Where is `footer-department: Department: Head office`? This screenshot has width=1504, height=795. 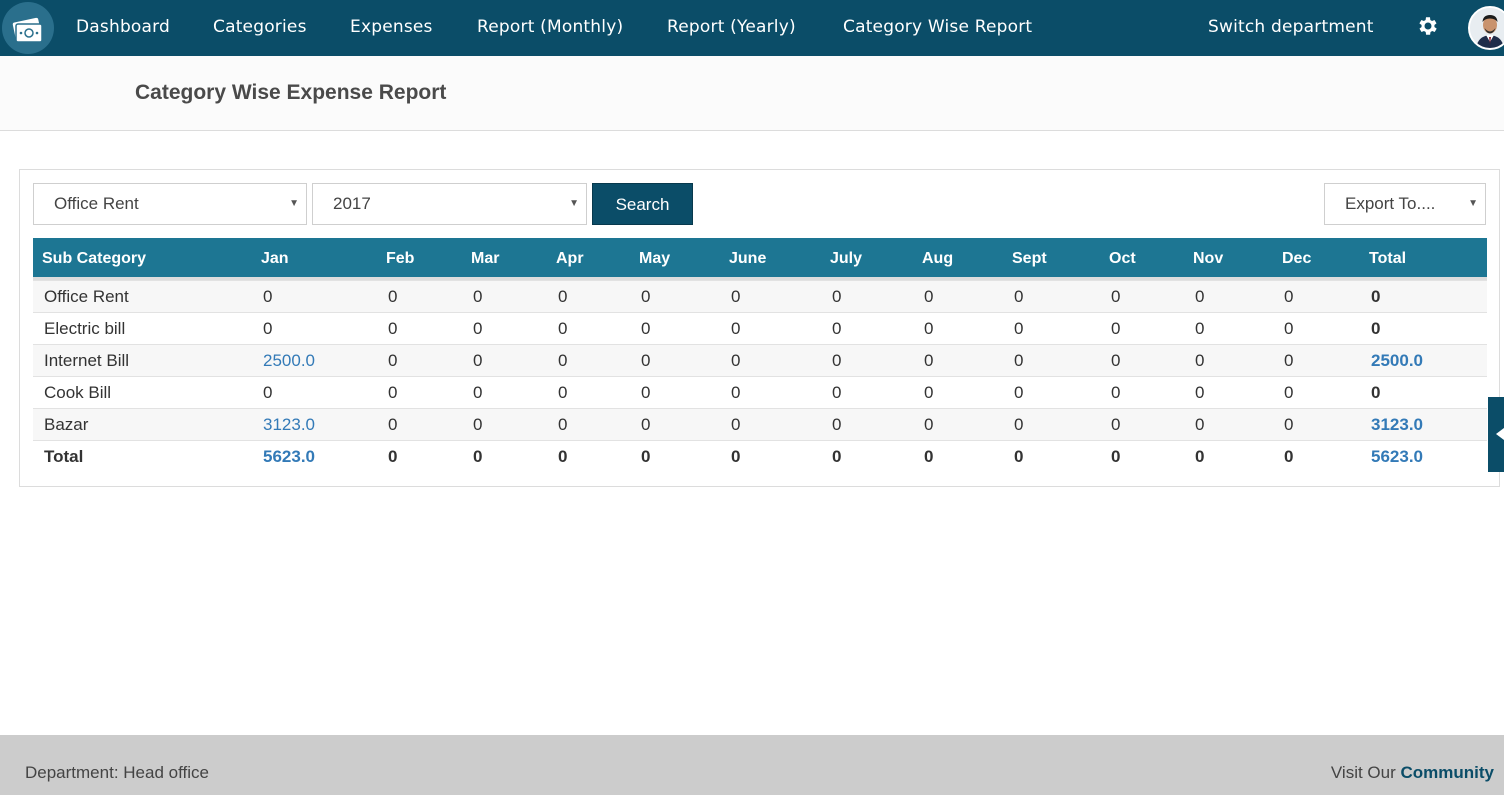
footer-department: Department: Head office is located at coordinates (117, 772).